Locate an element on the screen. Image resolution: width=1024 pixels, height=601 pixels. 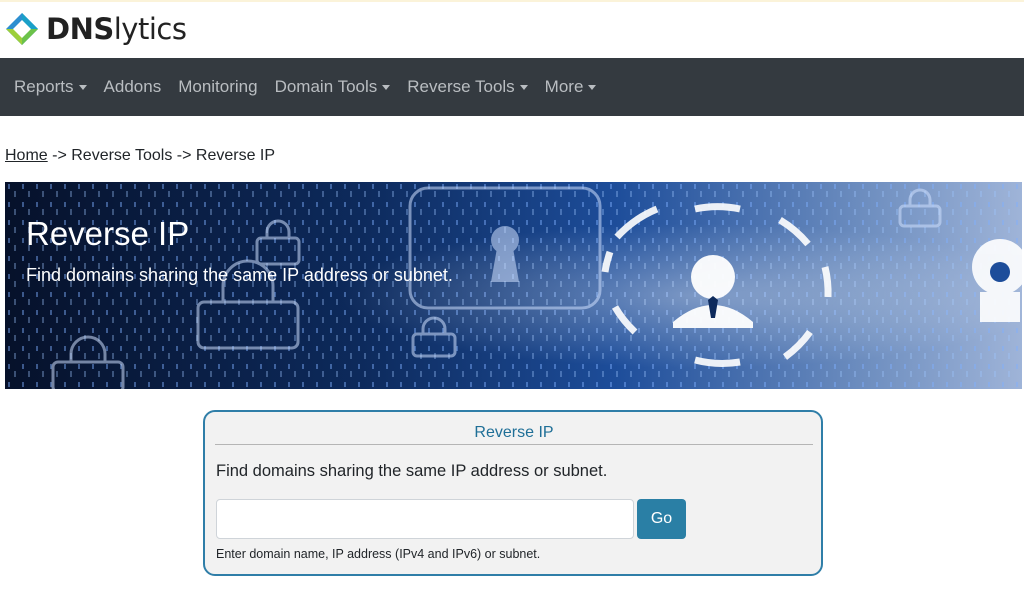
nav-label: Monitoring is located at coordinates (218, 86).